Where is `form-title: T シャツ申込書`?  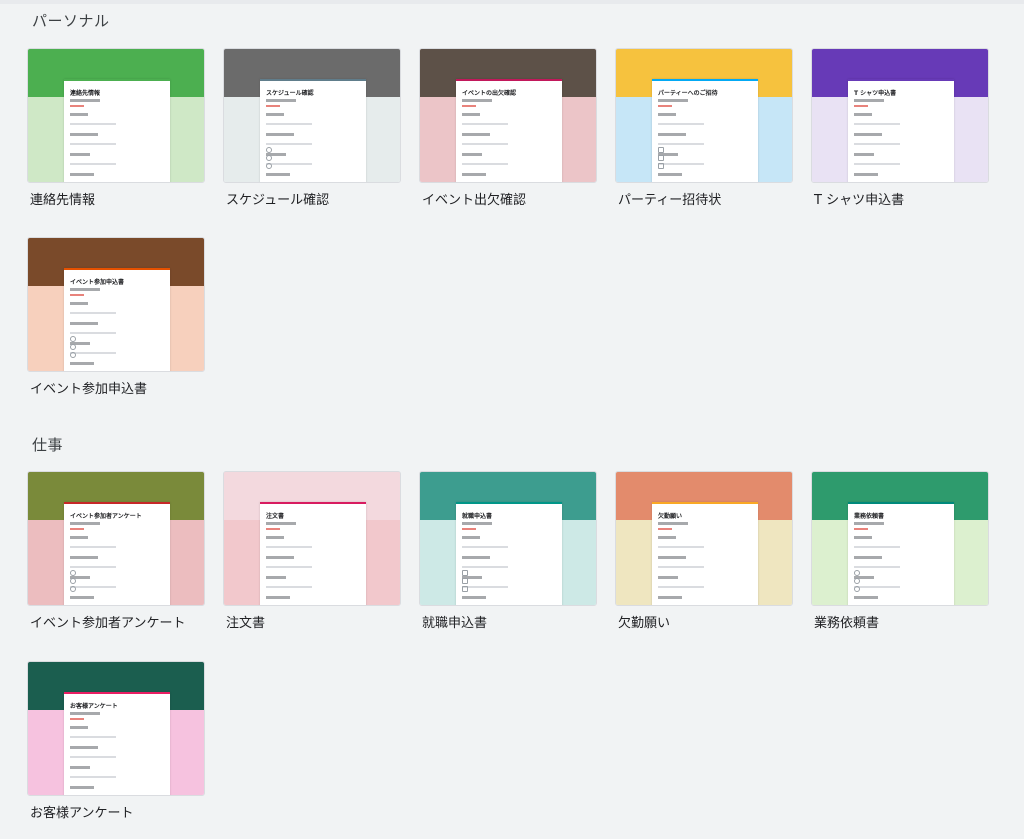 form-title: T シャツ申込書 is located at coordinates (875, 93).